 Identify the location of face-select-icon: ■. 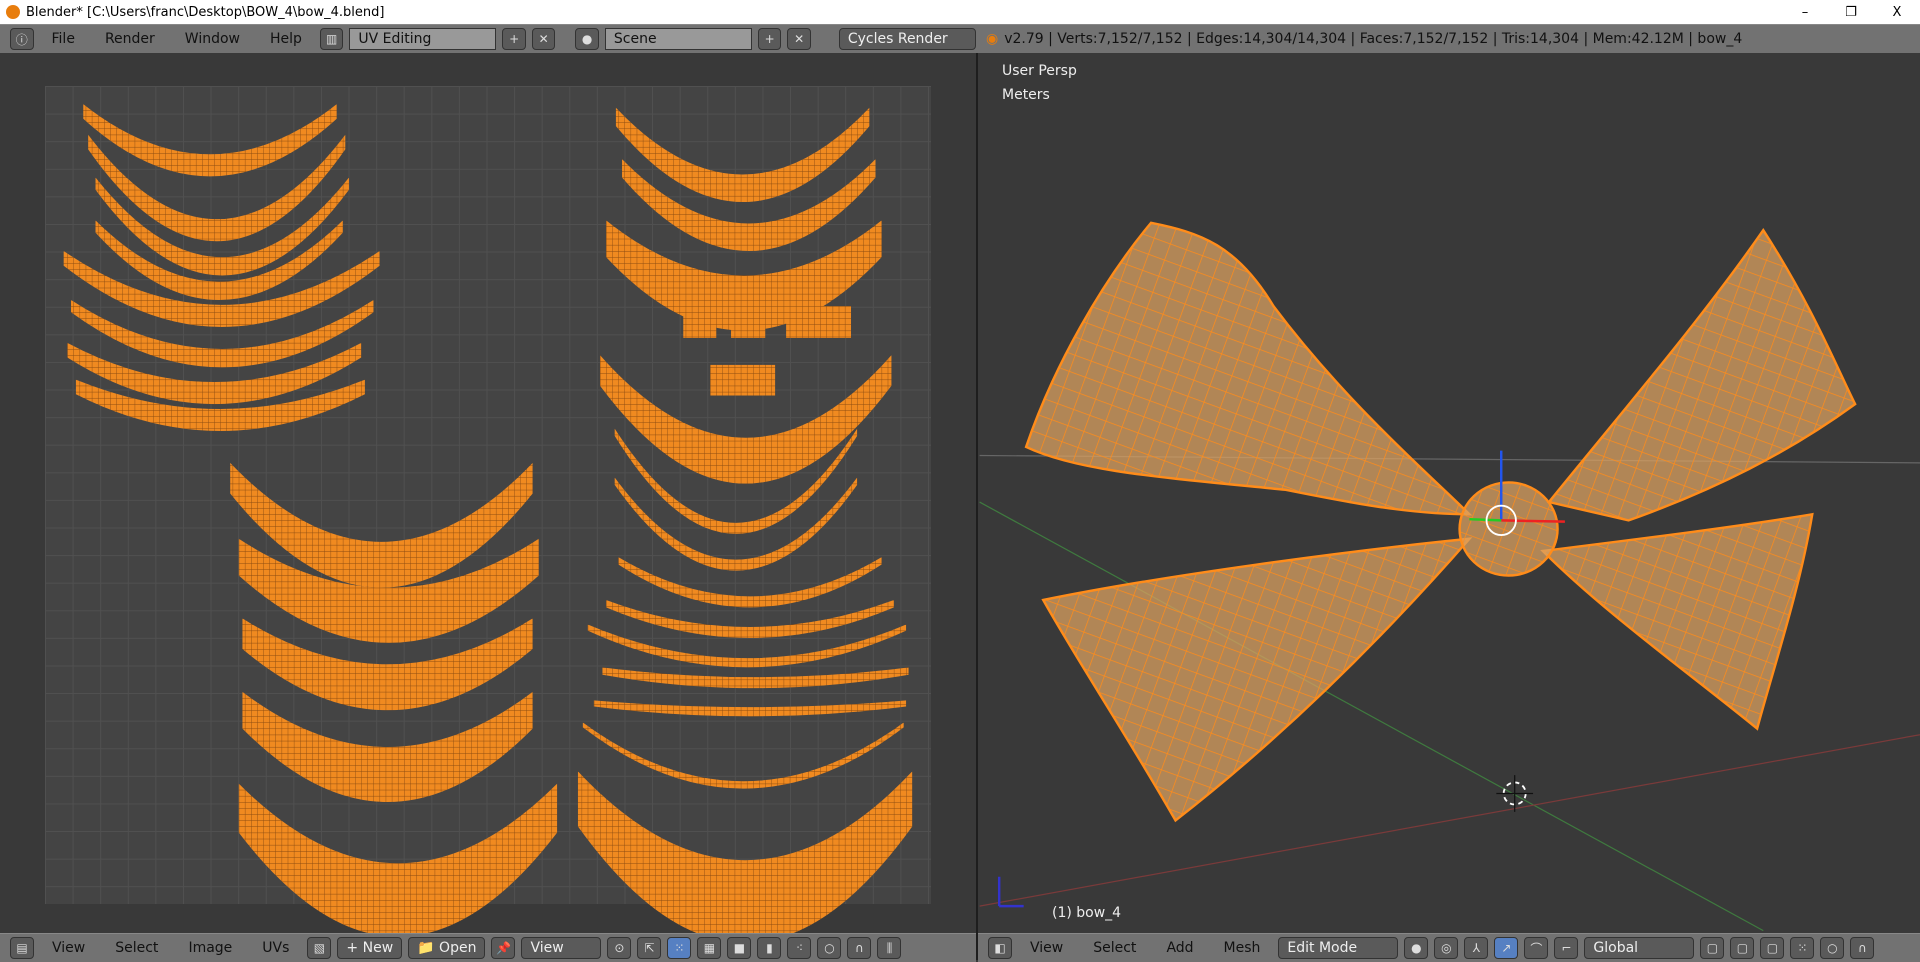
(739, 948).